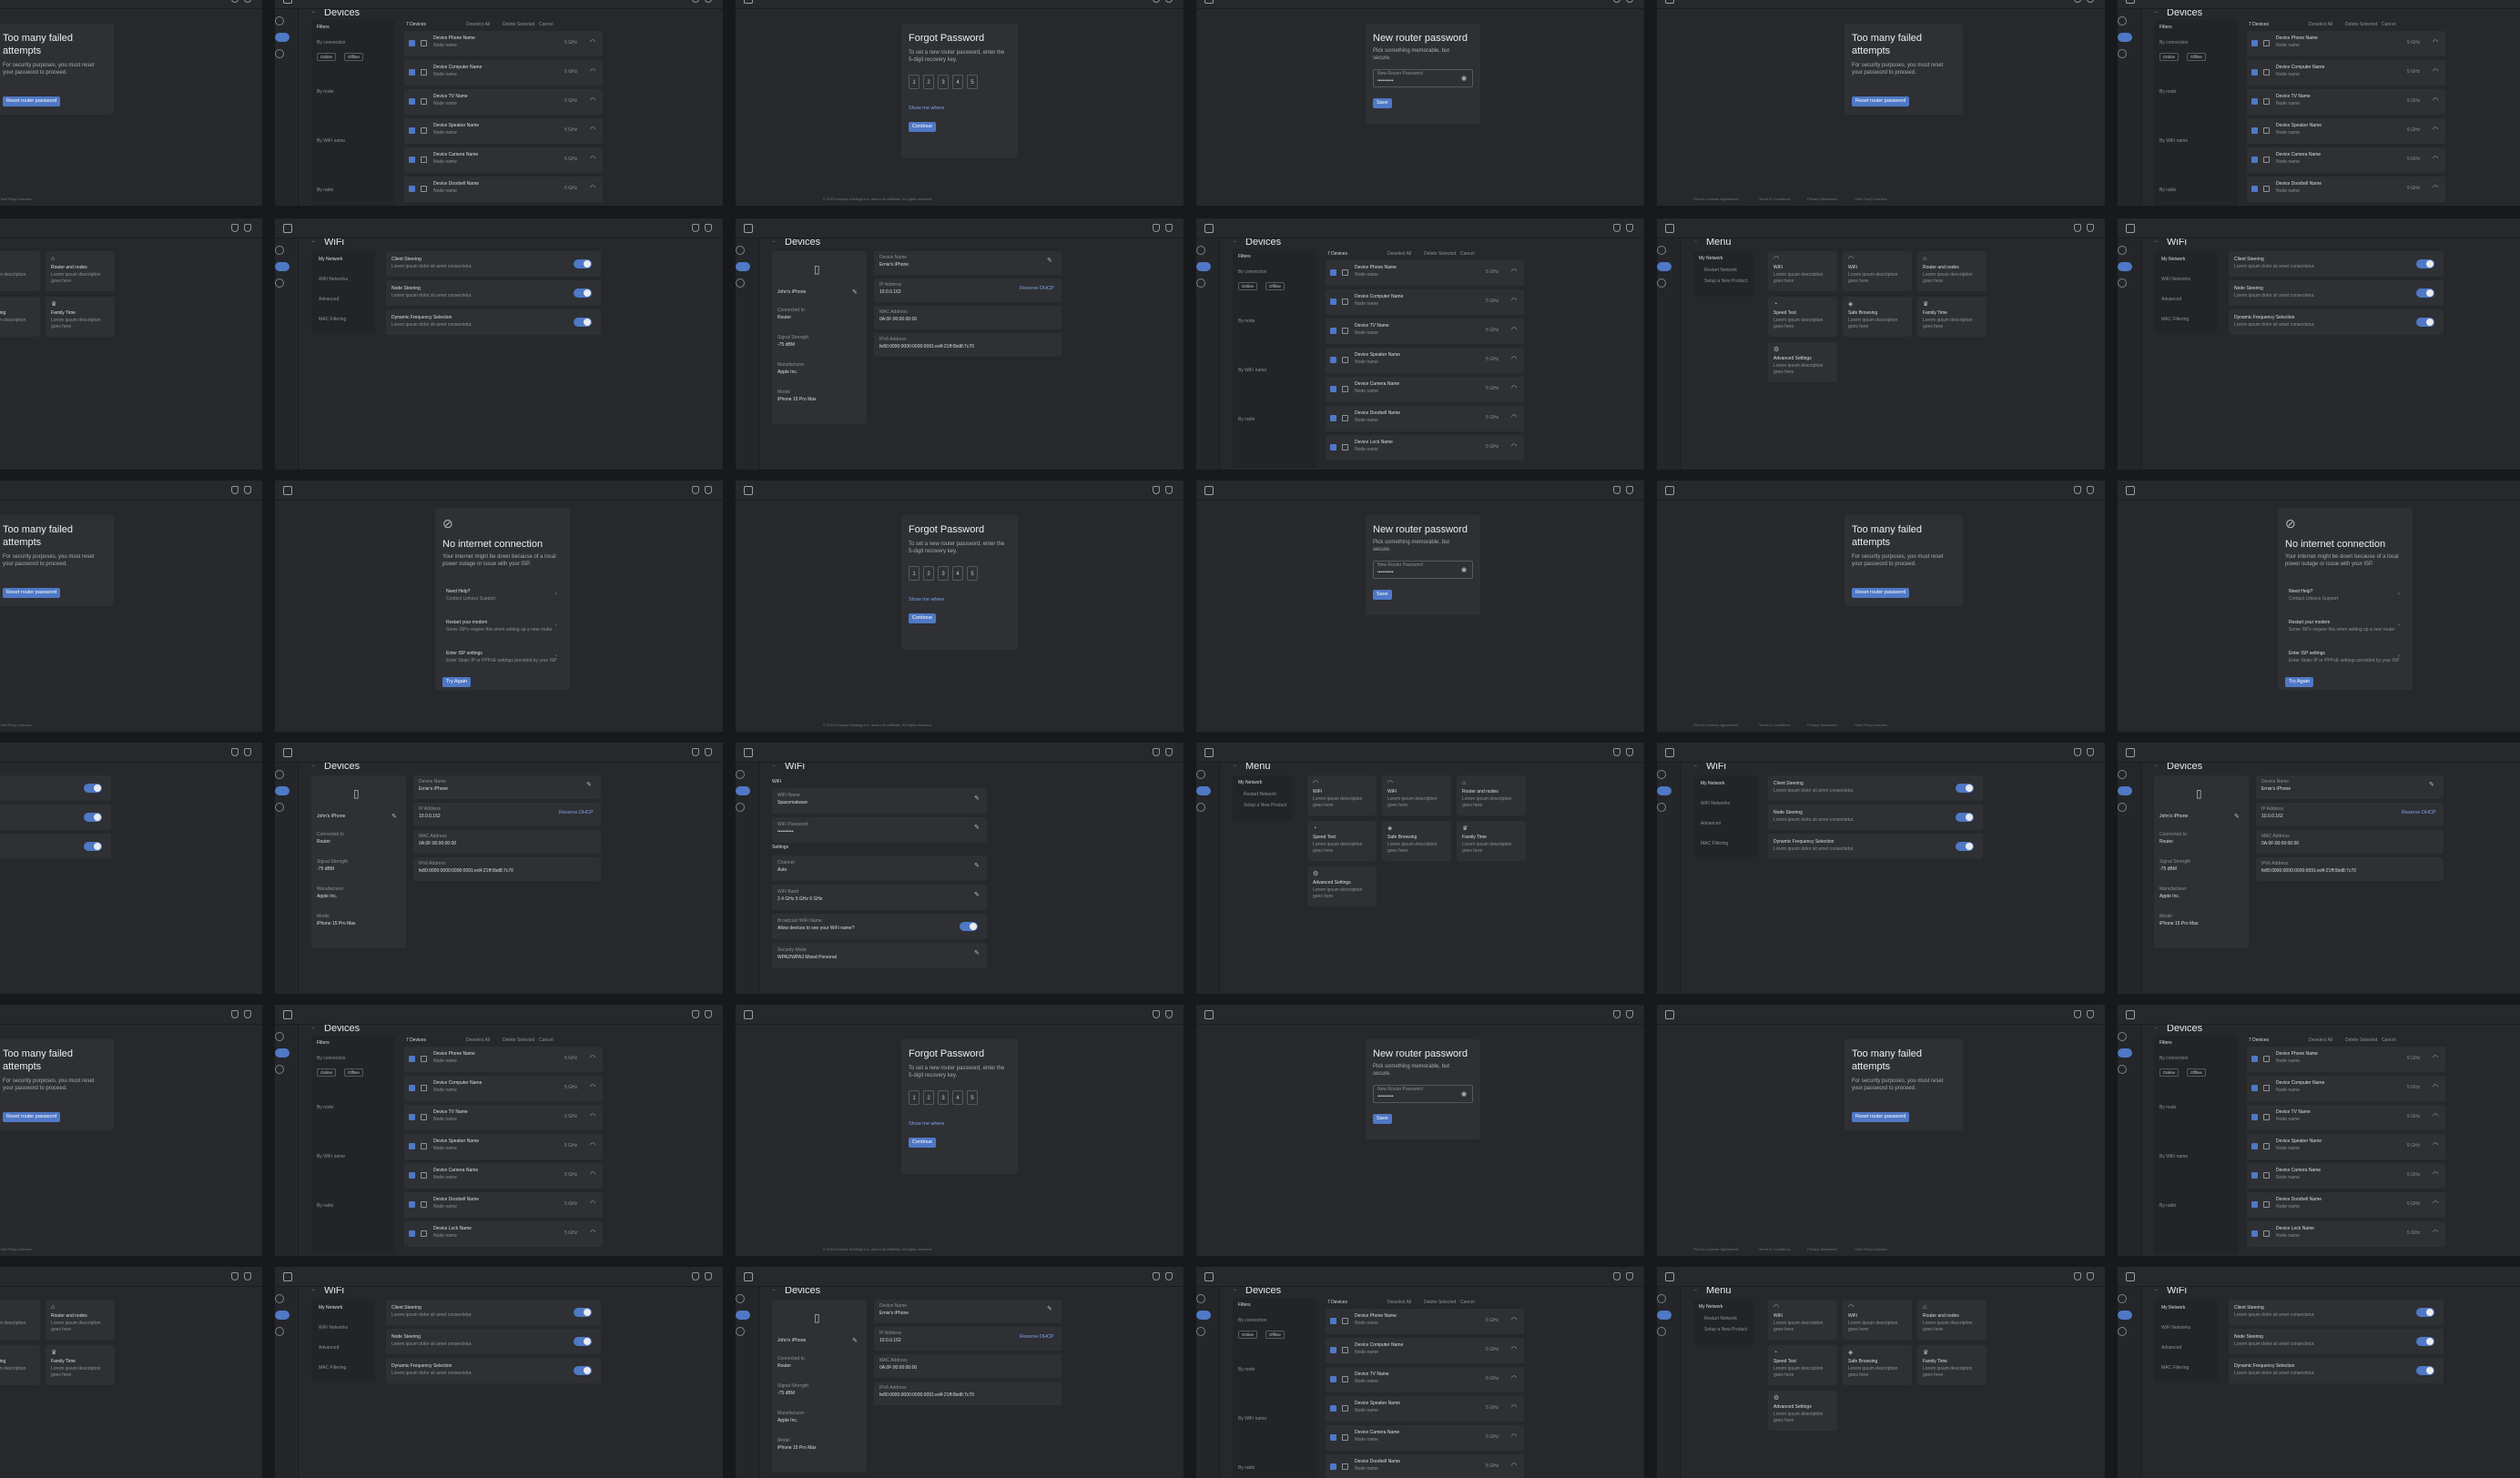 The width and height of the screenshot is (2520, 1478). I want to click on recovery-digit-input: 3, so click(943, 82).